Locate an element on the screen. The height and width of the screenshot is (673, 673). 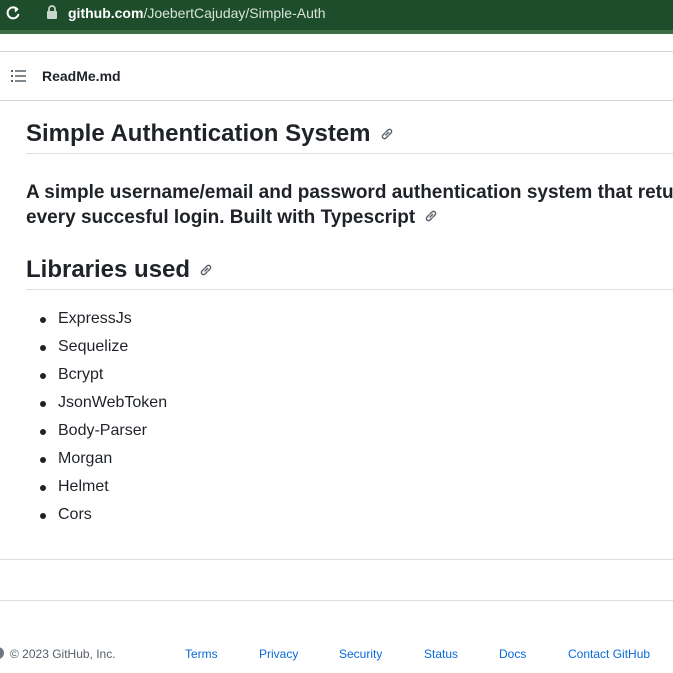
list-item: Body-Parser is located at coordinates (96, 431).